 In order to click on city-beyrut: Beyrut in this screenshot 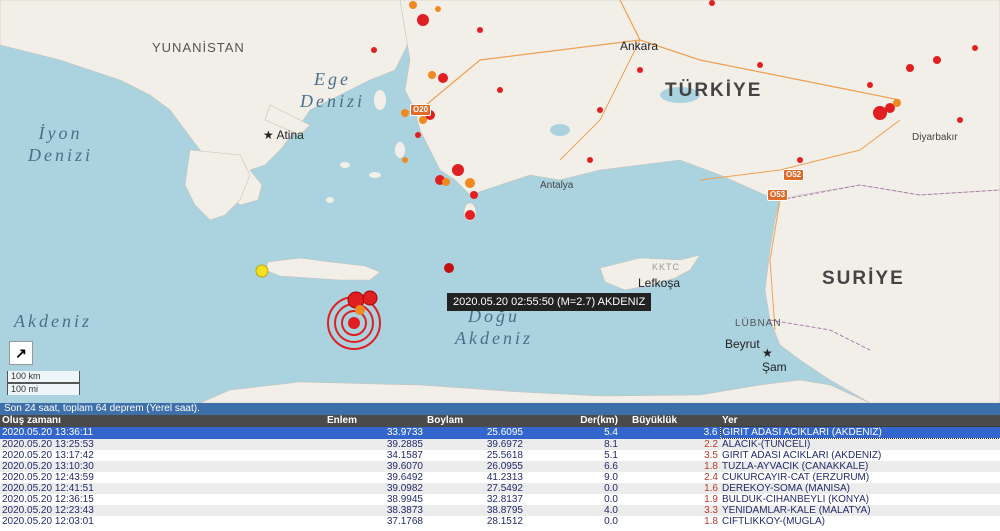, I will do `click(742, 344)`.